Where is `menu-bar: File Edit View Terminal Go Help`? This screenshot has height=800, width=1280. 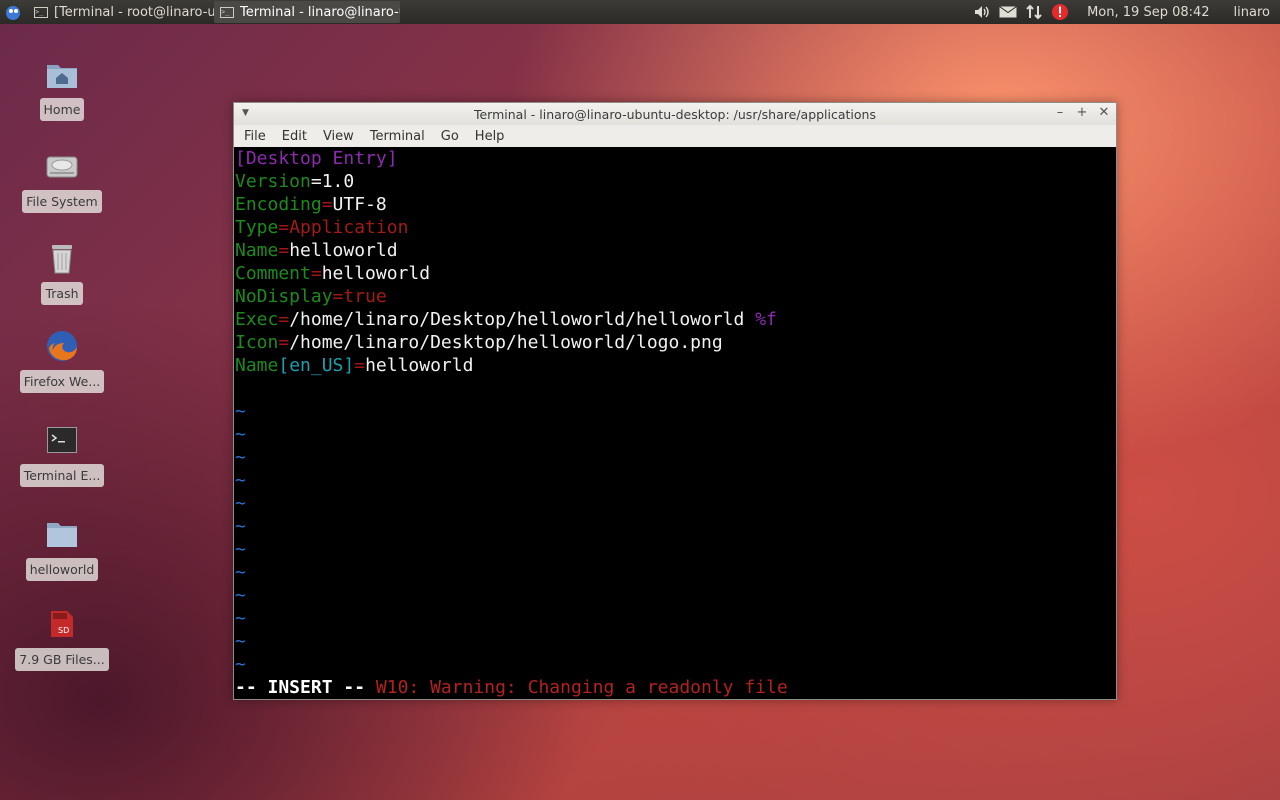 menu-bar: File Edit View Terminal Go Help is located at coordinates (675, 136).